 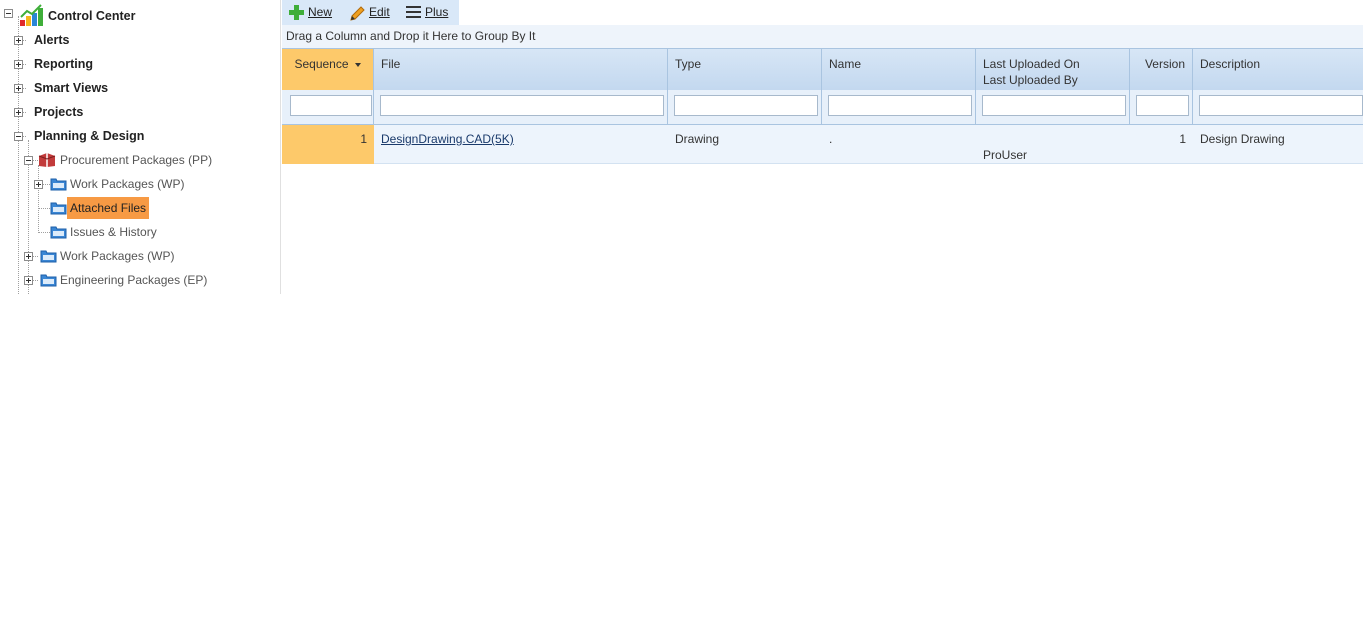 I want to click on expand-toggle-smart-views, so click(x=18, y=88).